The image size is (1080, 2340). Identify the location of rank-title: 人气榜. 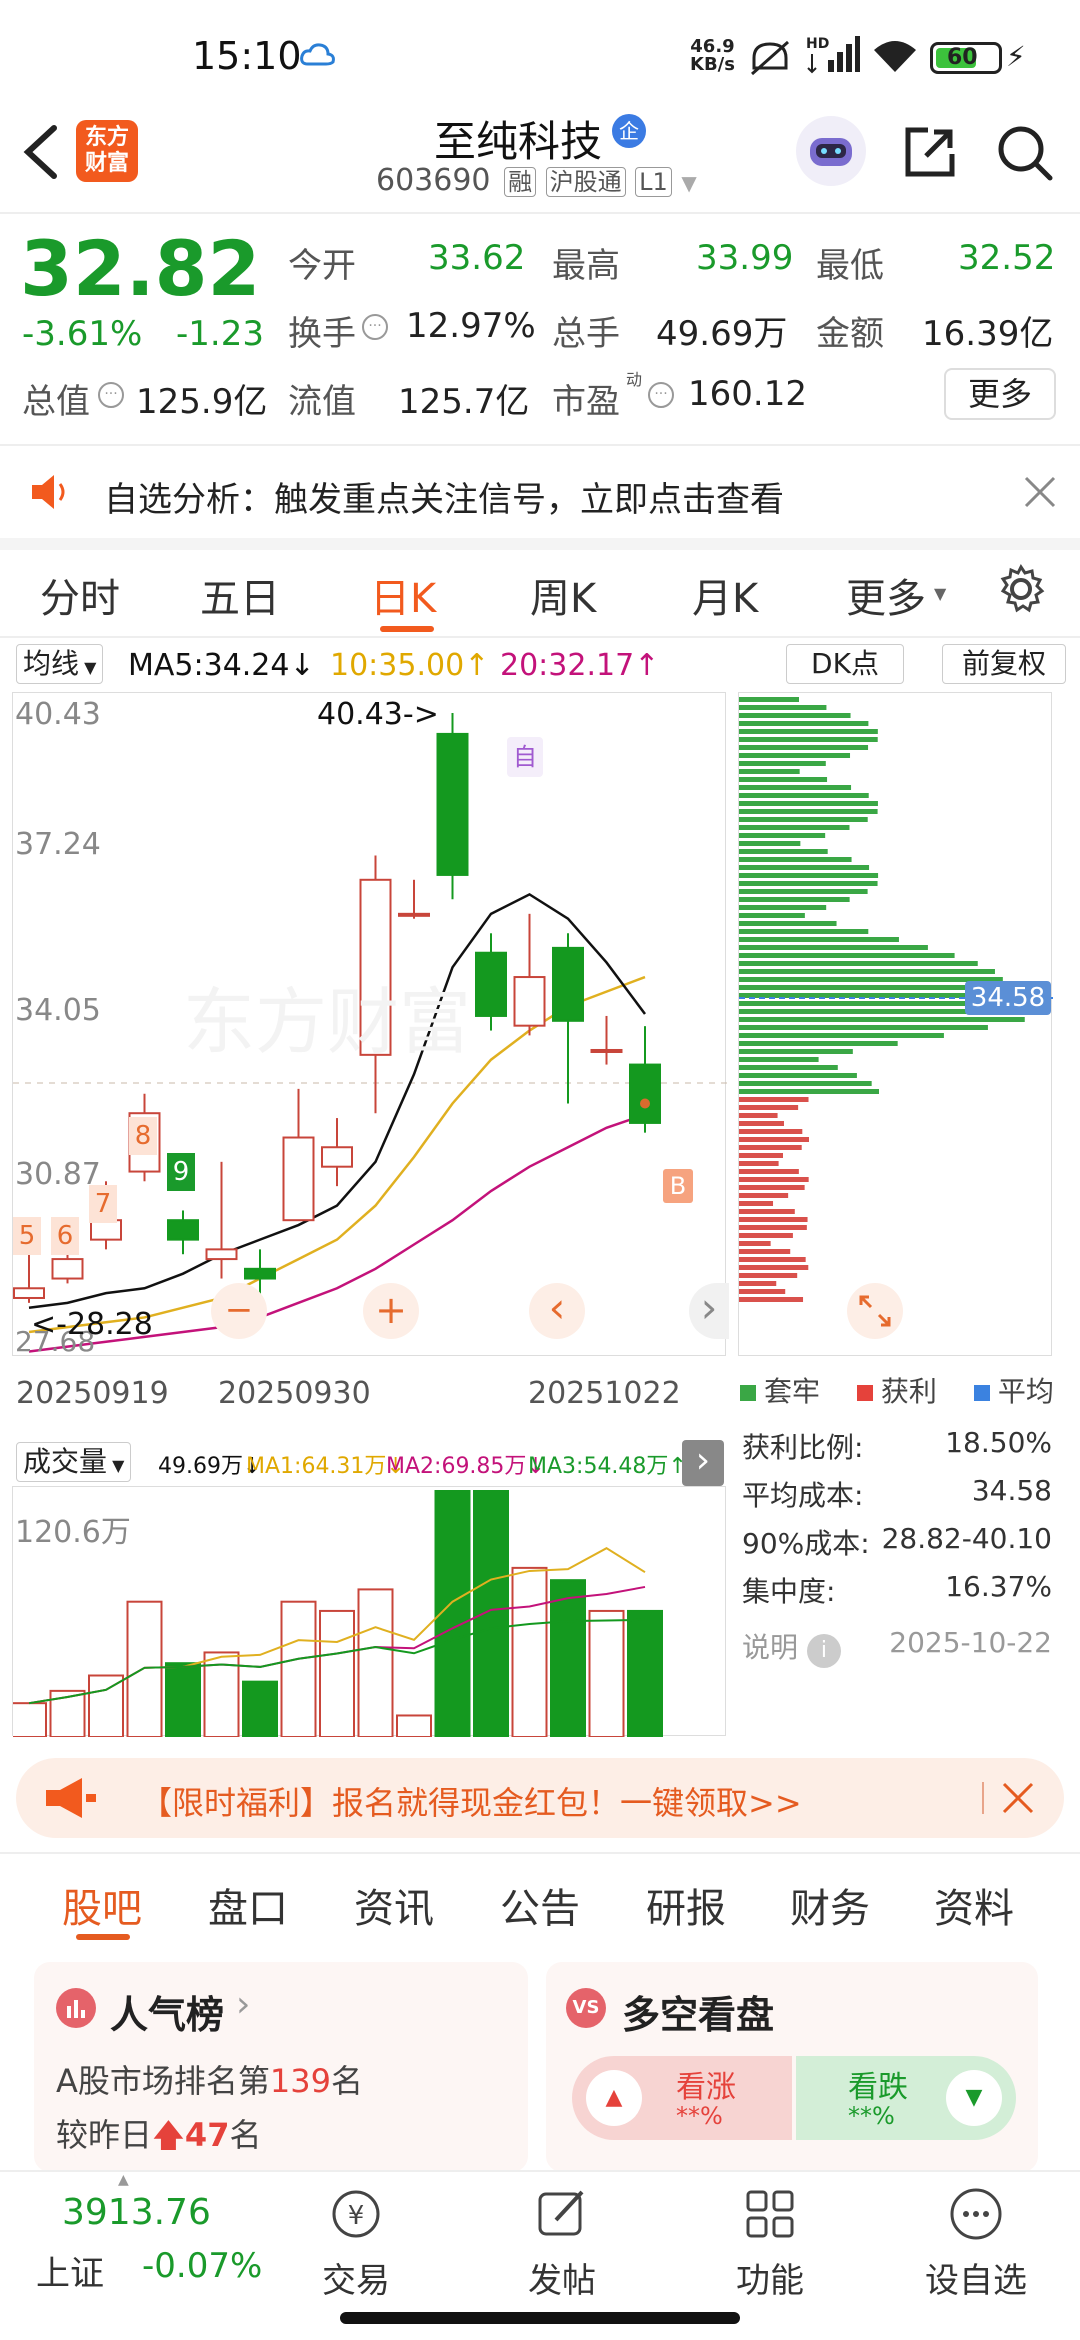
(167, 2015).